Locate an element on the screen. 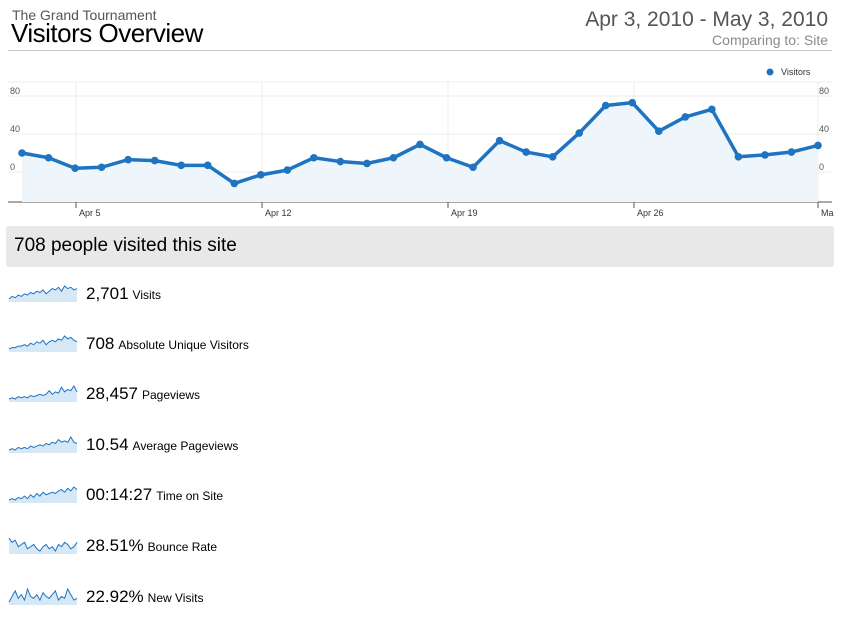 This screenshot has width=850, height=618. metric-label-link: Pageviews is located at coordinates (171, 395).